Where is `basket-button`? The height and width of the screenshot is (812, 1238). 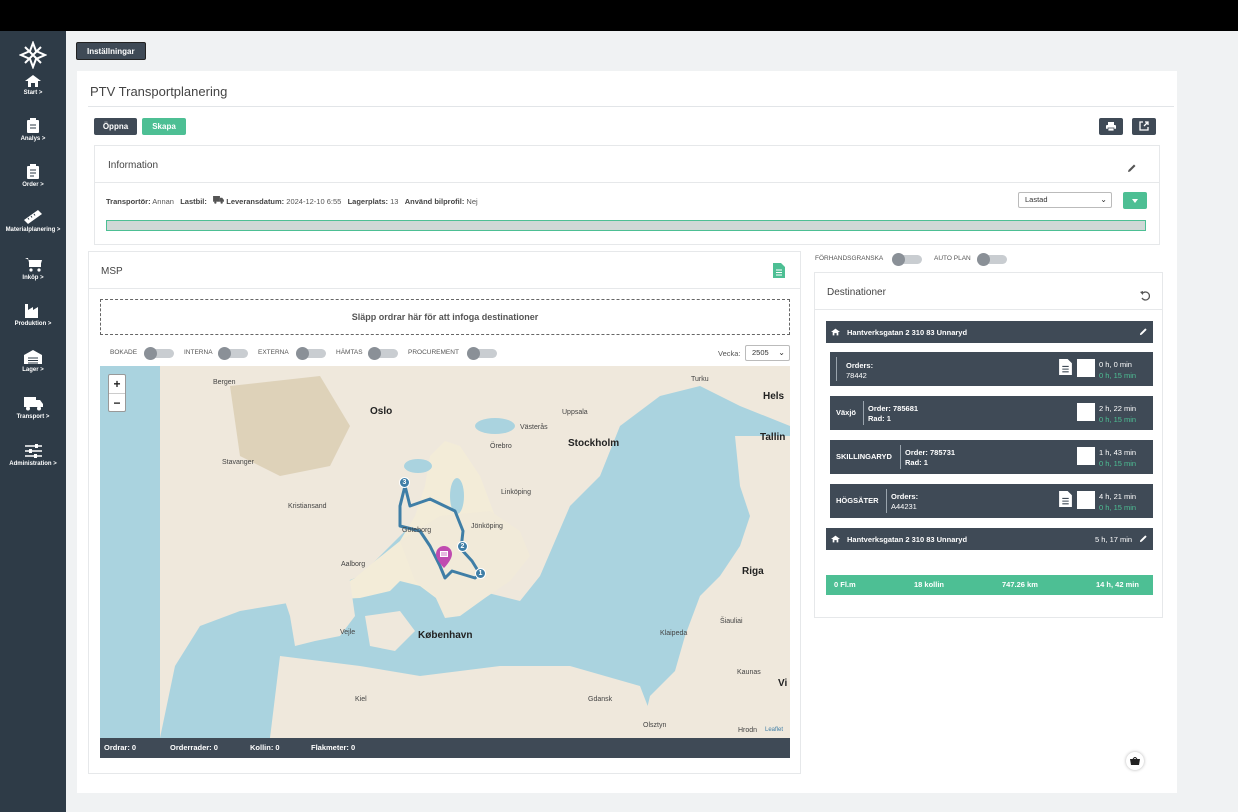
basket-button is located at coordinates (1135, 761).